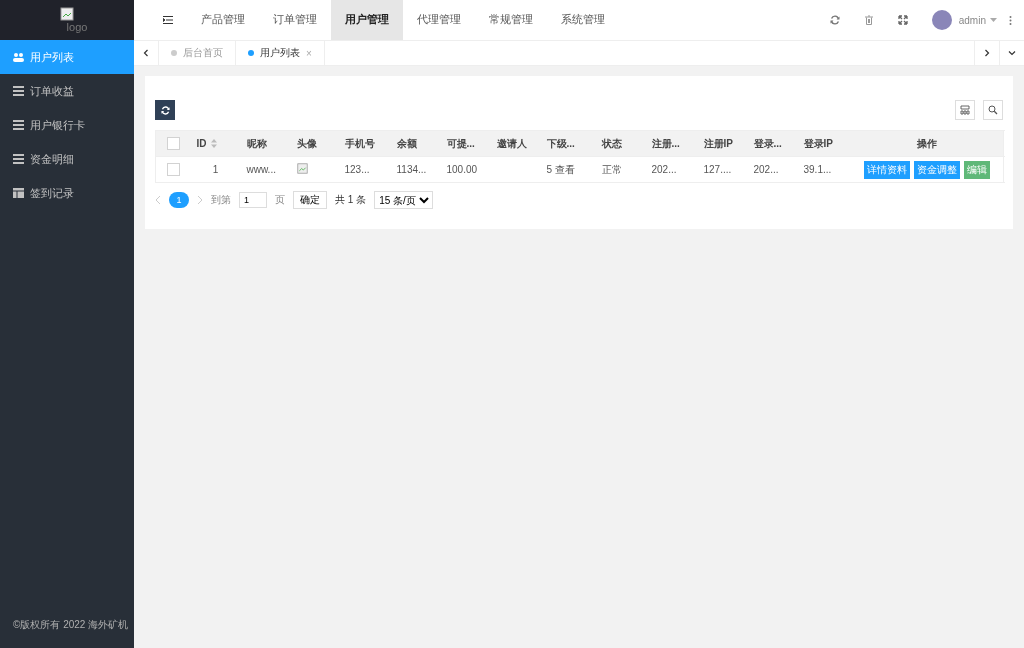 The width and height of the screenshot is (1024, 648). What do you see at coordinates (71, 625) in the screenshot?
I see `copyright-text: ©版权所有 2022 海外矿机` at bounding box center [71, 625].